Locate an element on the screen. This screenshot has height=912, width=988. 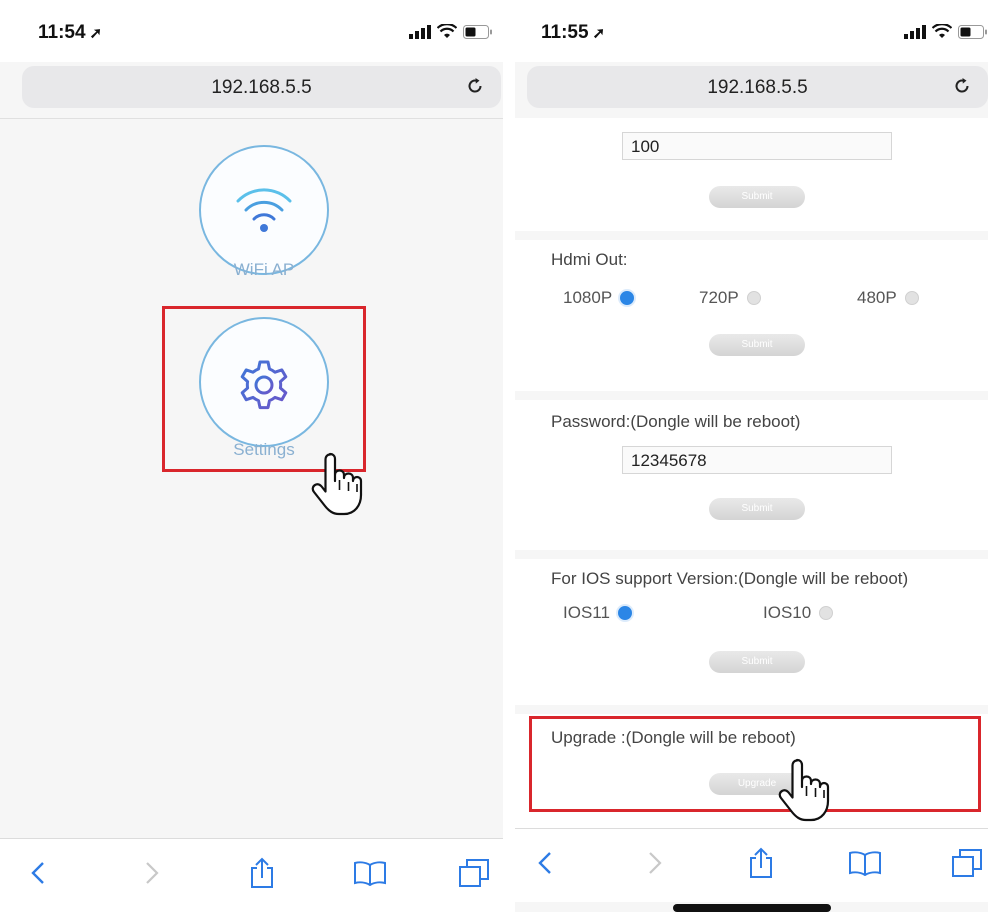
hdmi-option-label: 1080P is located at coordinates (588, 297).